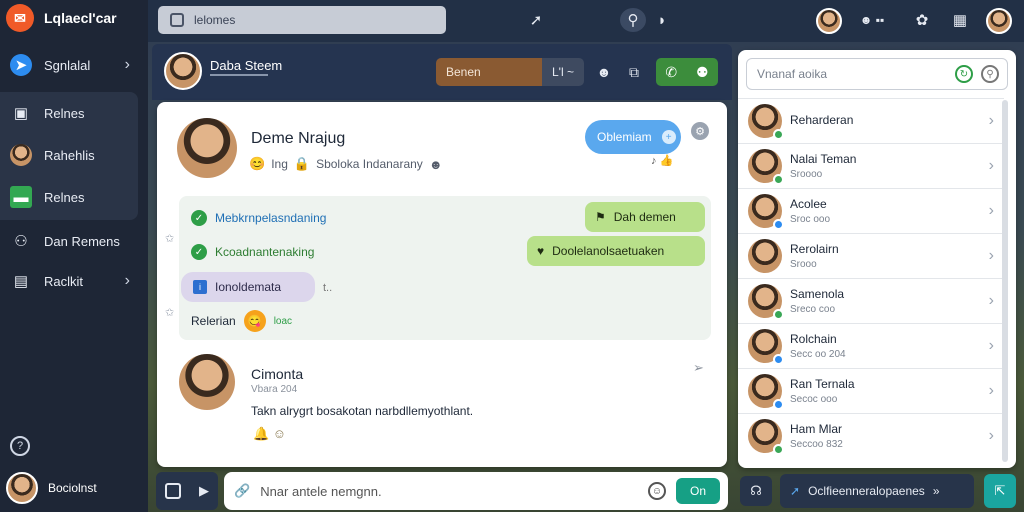  What do you see at coordinates (72, 113) in the screenshot?
I see `sidebar-item-relnes: ▣ Relnes` at bounding box center [72, 113].